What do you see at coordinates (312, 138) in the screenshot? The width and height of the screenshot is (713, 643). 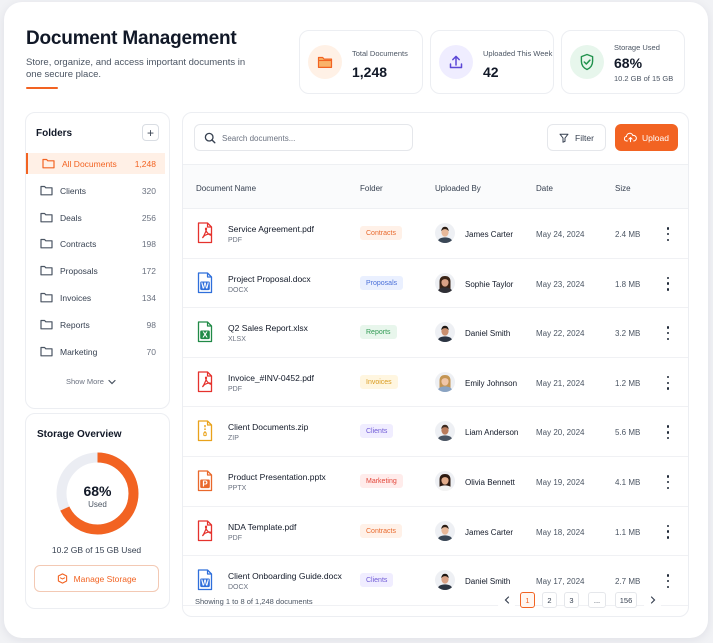 I see `search-input` at bounding box center [312, 138].